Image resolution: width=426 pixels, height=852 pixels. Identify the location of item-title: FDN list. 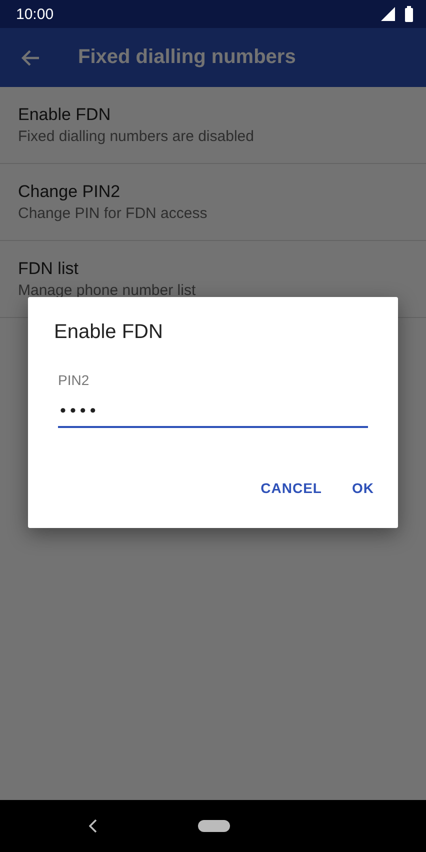
(49, 269).